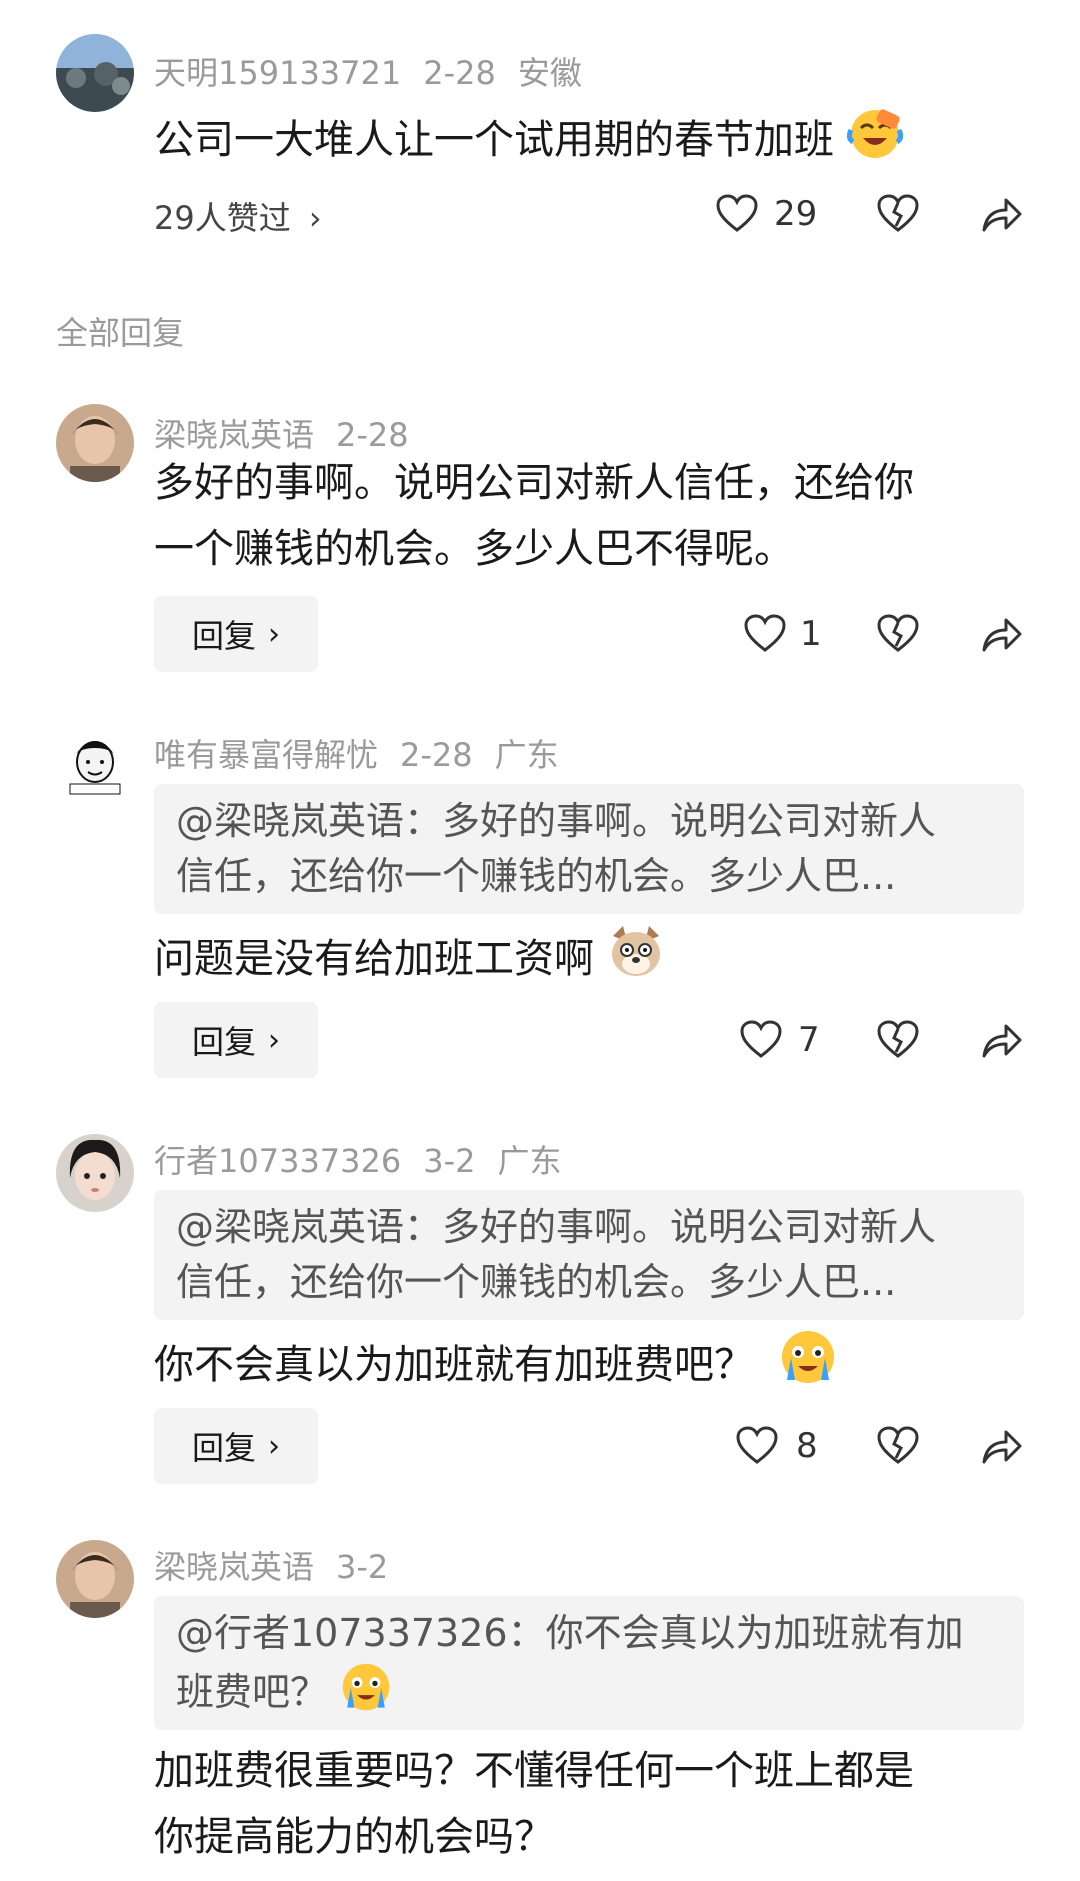  Describe the element at coordinates (277, 1161) in the screenshot. I see `username: 行者107337326` at that location.